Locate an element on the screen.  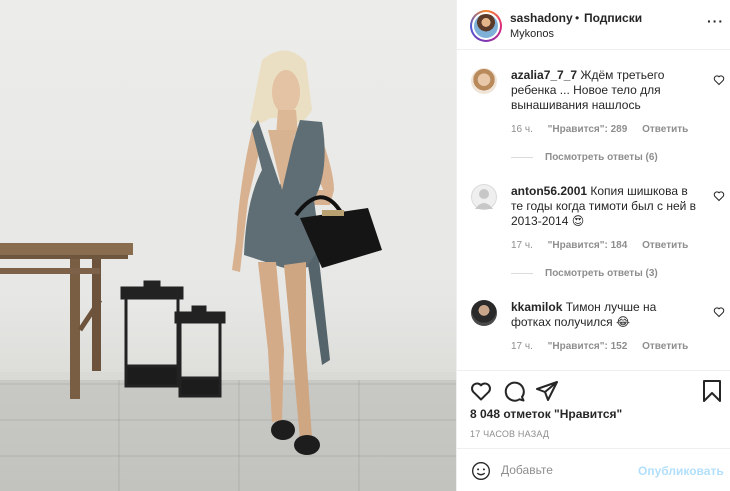
comment-meta: 17 ч. "Нравится": 184 Ответить is located at coordinates (605, 245).